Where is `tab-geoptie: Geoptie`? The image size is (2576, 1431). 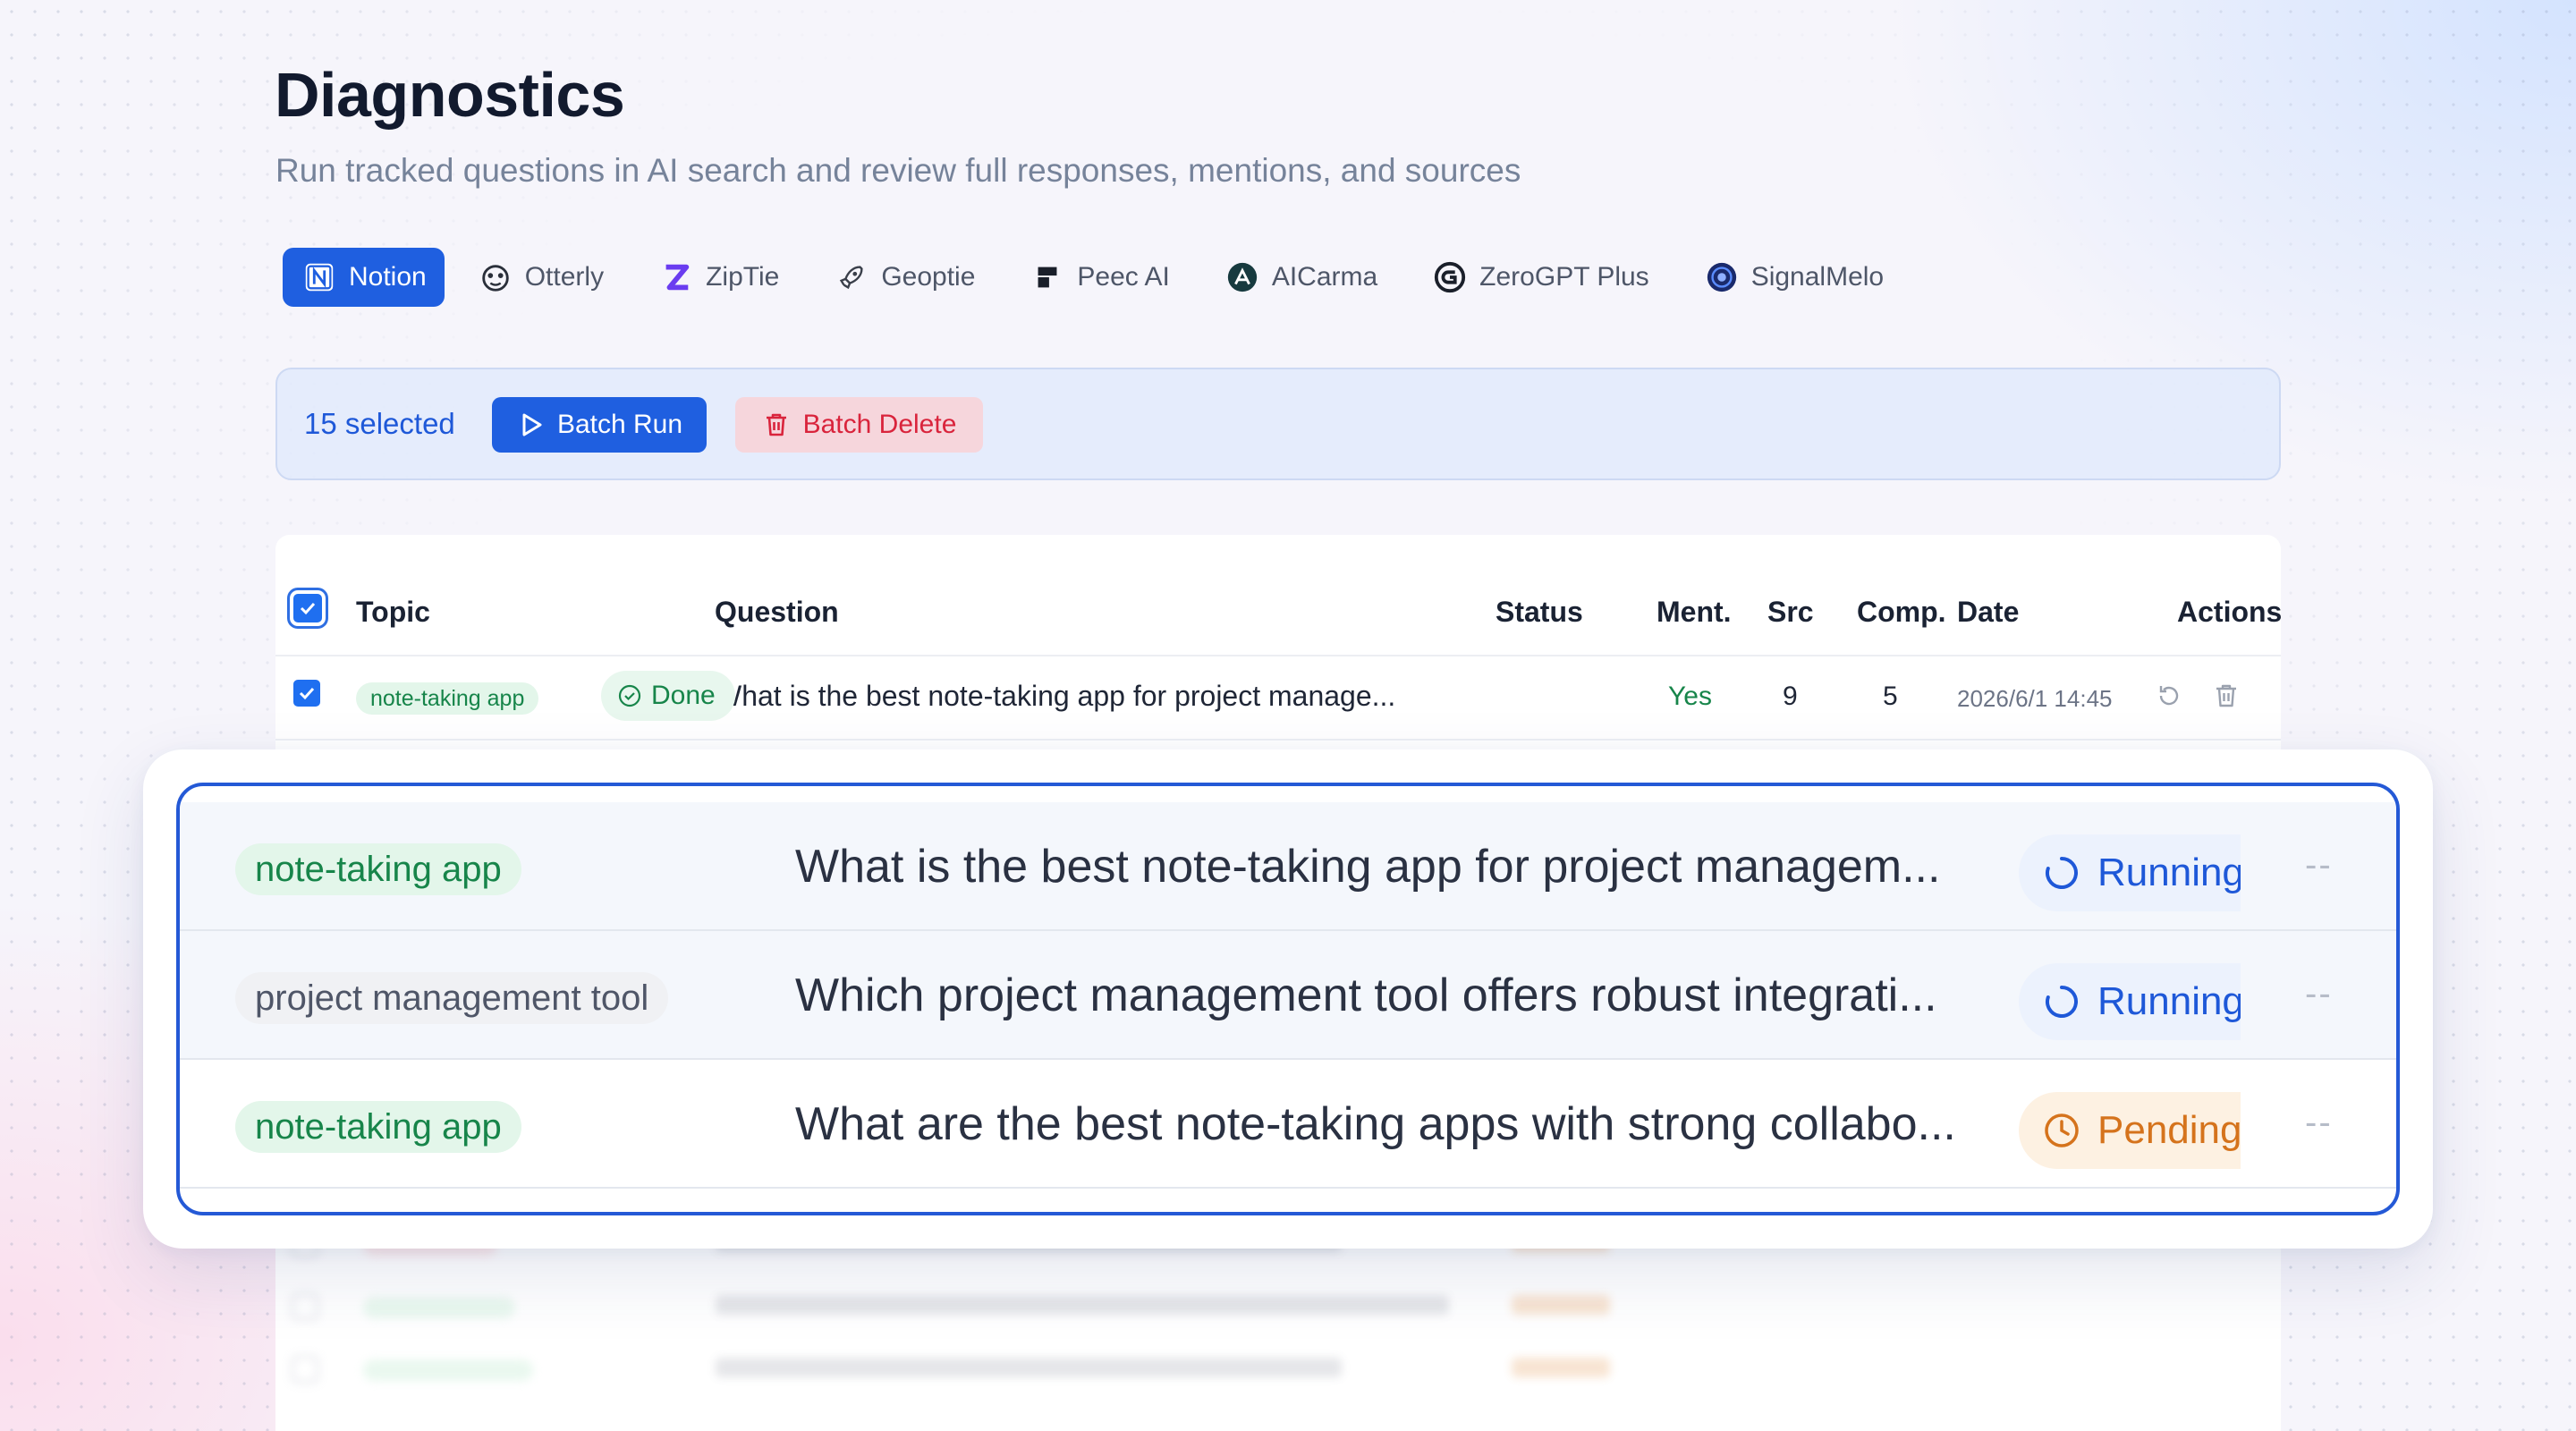
tab-geoptie: Geoptie is located at coordinates (904, 277).